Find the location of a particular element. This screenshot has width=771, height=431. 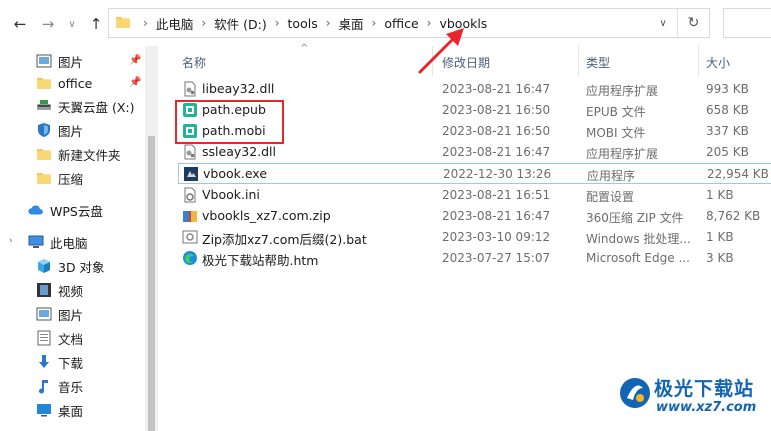

sidebar-item-music: 音乐 is located at coordinates (59, 386).